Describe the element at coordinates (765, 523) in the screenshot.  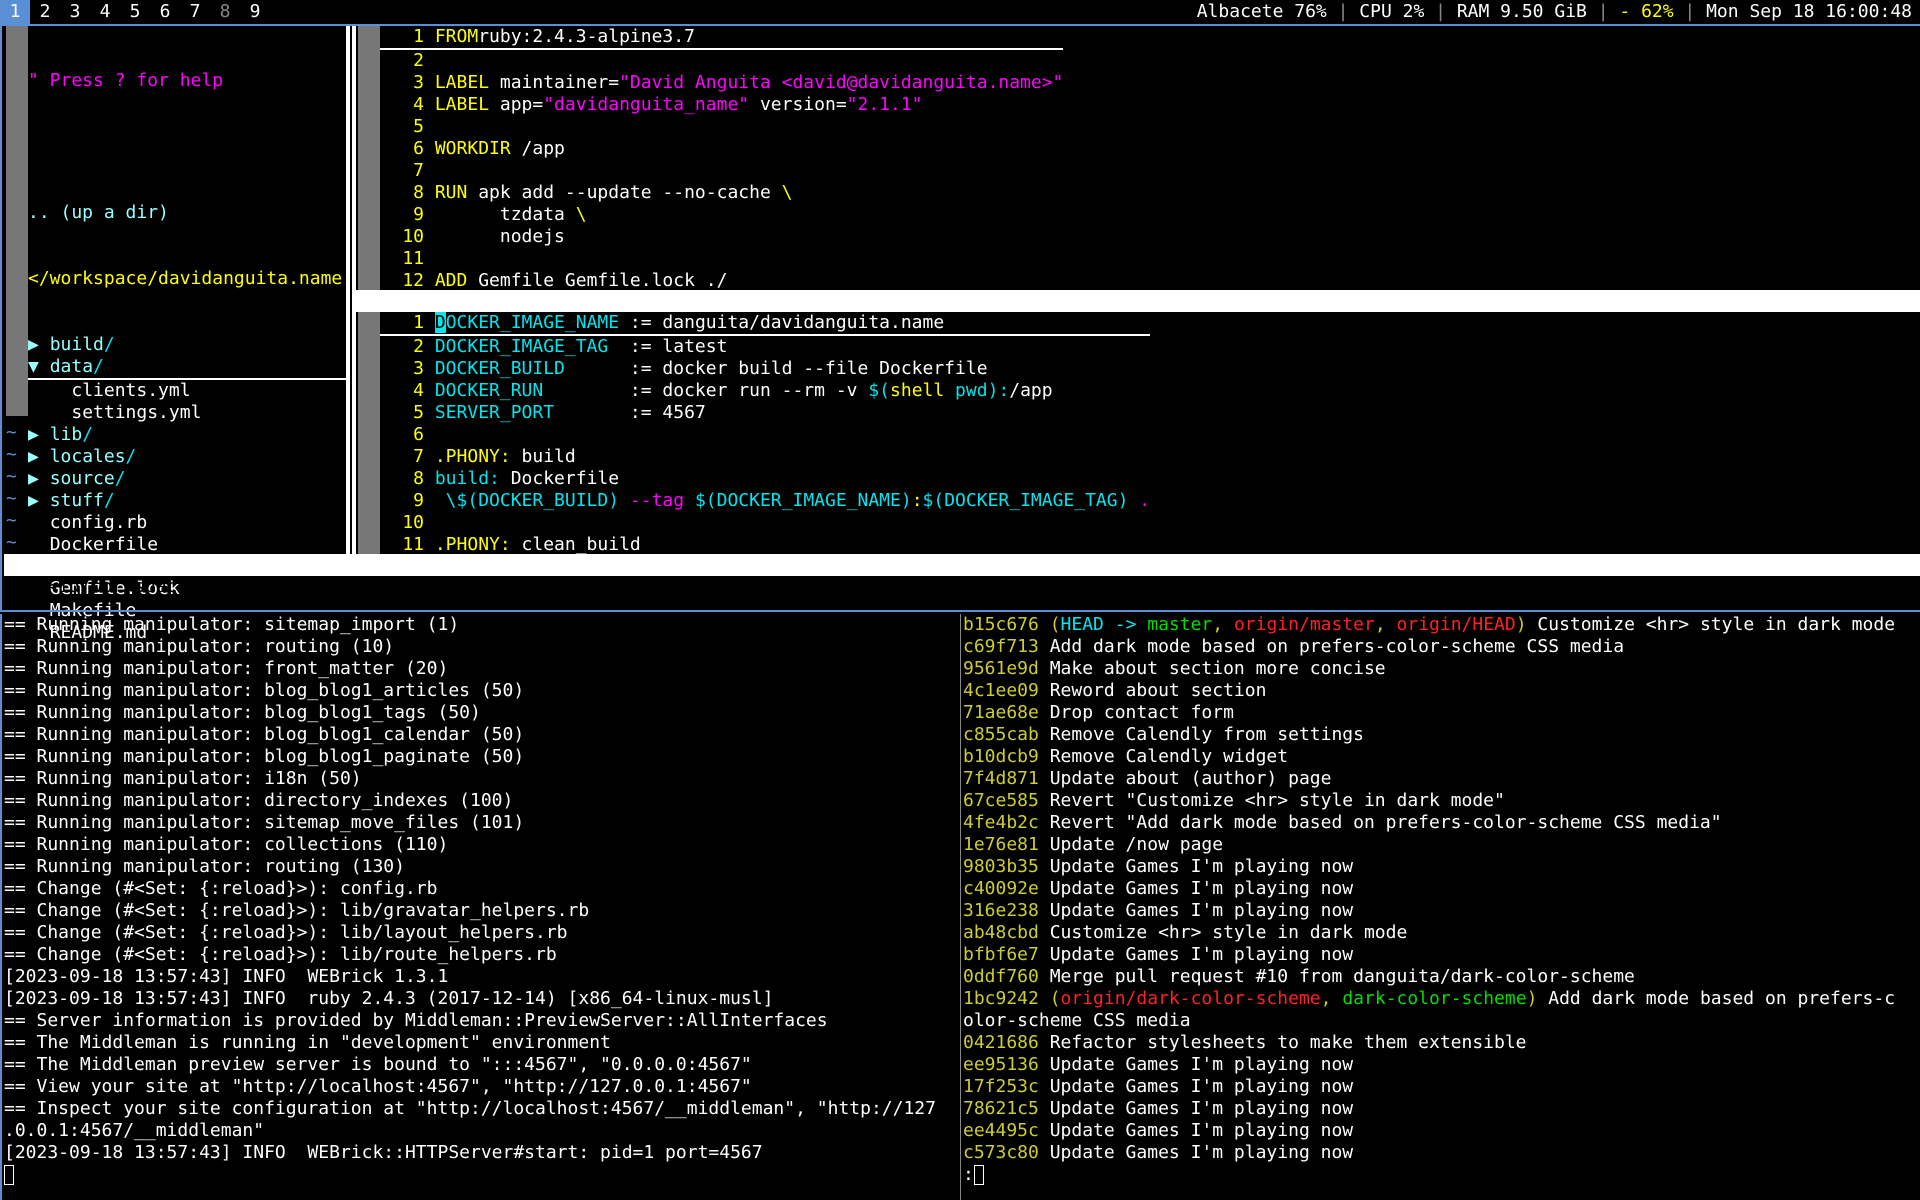
I see `code-line: 10` at that location.